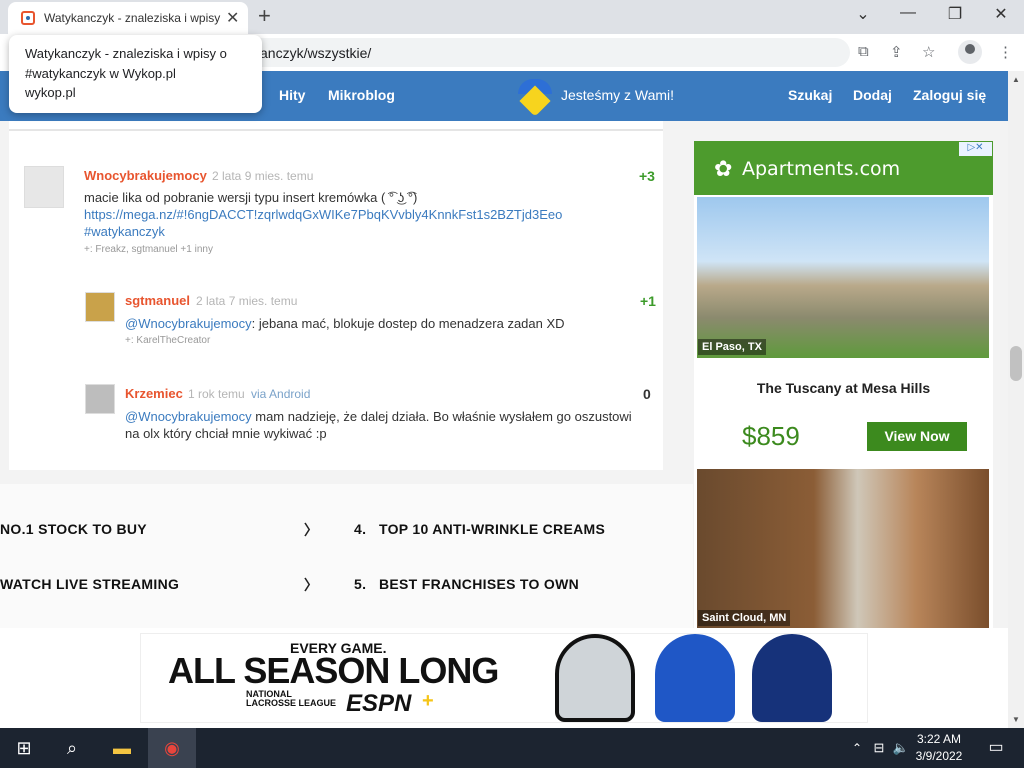 The width and height of the screenshot is (1024, 768). What do you see at coordinates (1016, 399) in the screenshot?
I see `page-scrollbar` at bounding box center [1016, 399].